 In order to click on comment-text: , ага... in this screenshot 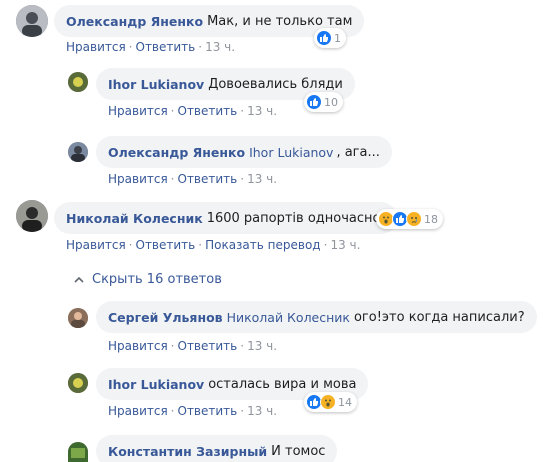, I will do `click(358, 152)`.